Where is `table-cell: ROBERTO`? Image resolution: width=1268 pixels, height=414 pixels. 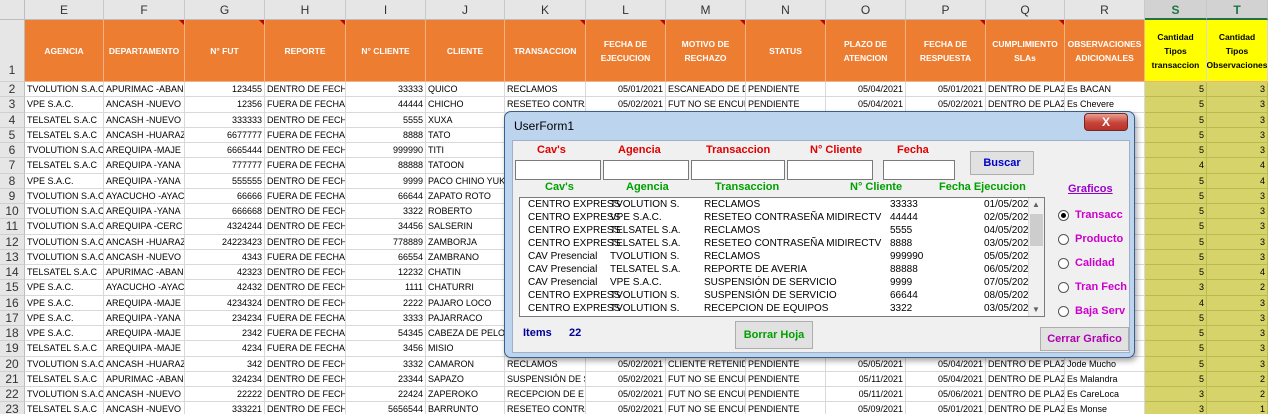
table-cell: ROBERTO is located at coordinates (465, 212).